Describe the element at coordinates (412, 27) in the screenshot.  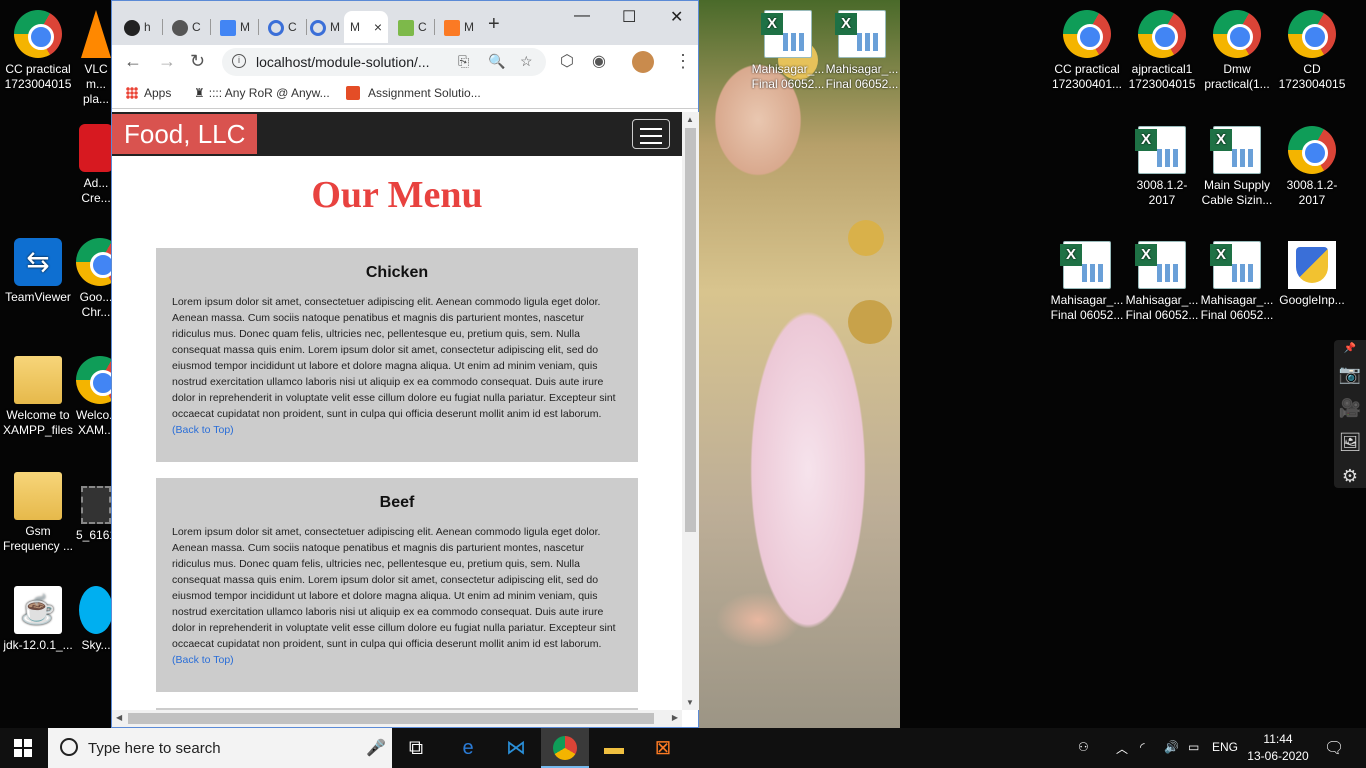
I see `tab-w3: C` at that location.